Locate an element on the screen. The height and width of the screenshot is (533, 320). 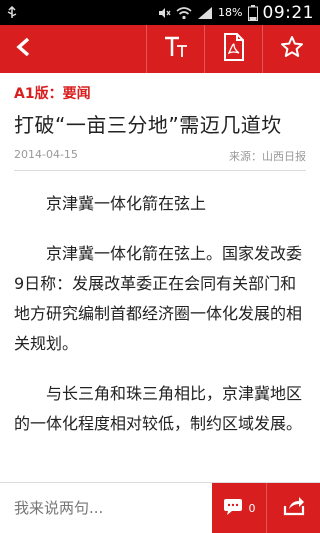
status-bar: 18% 09:21 is located at coordinates (160, 12).